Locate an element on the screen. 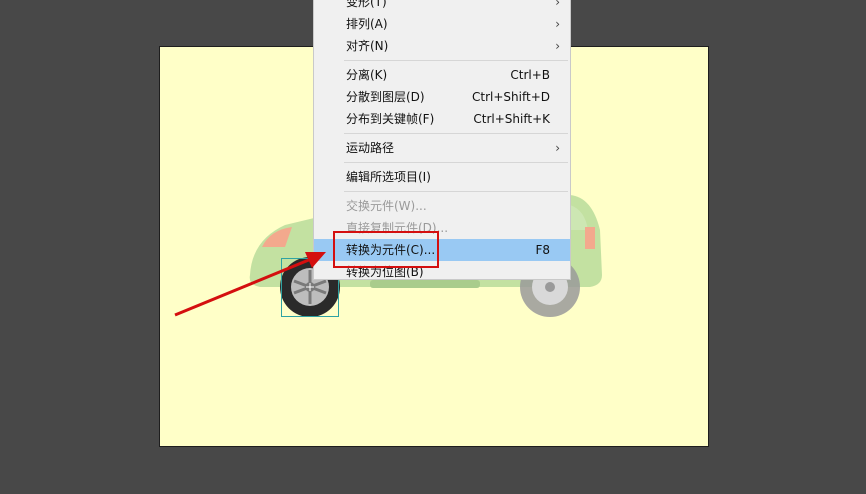 The height and width of the screenshot is (494, 866). menu-item-align: 对齐(N) › is located at coordinates (442, 46).